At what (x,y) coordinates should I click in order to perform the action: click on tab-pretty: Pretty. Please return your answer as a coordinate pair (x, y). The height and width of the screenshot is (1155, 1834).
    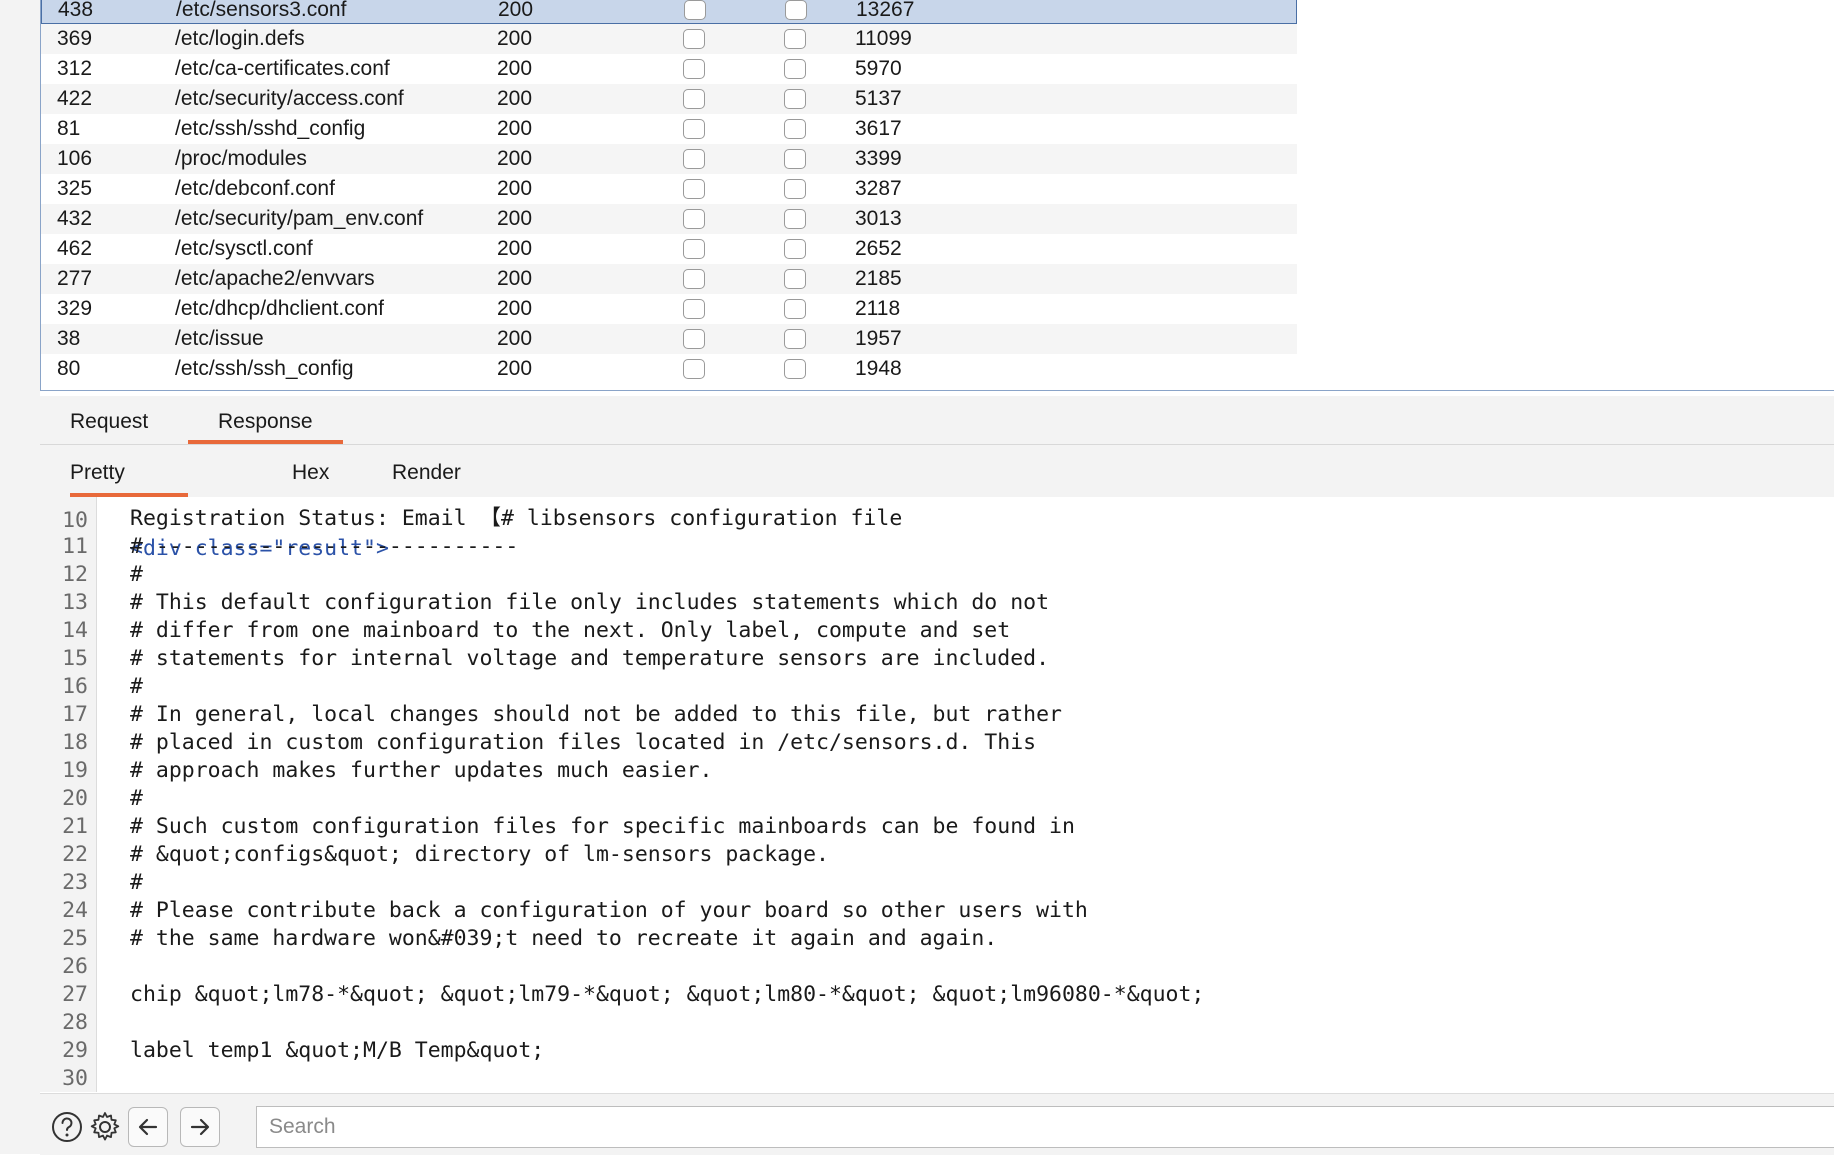
    Looking at the image, I should click on (129, 471).